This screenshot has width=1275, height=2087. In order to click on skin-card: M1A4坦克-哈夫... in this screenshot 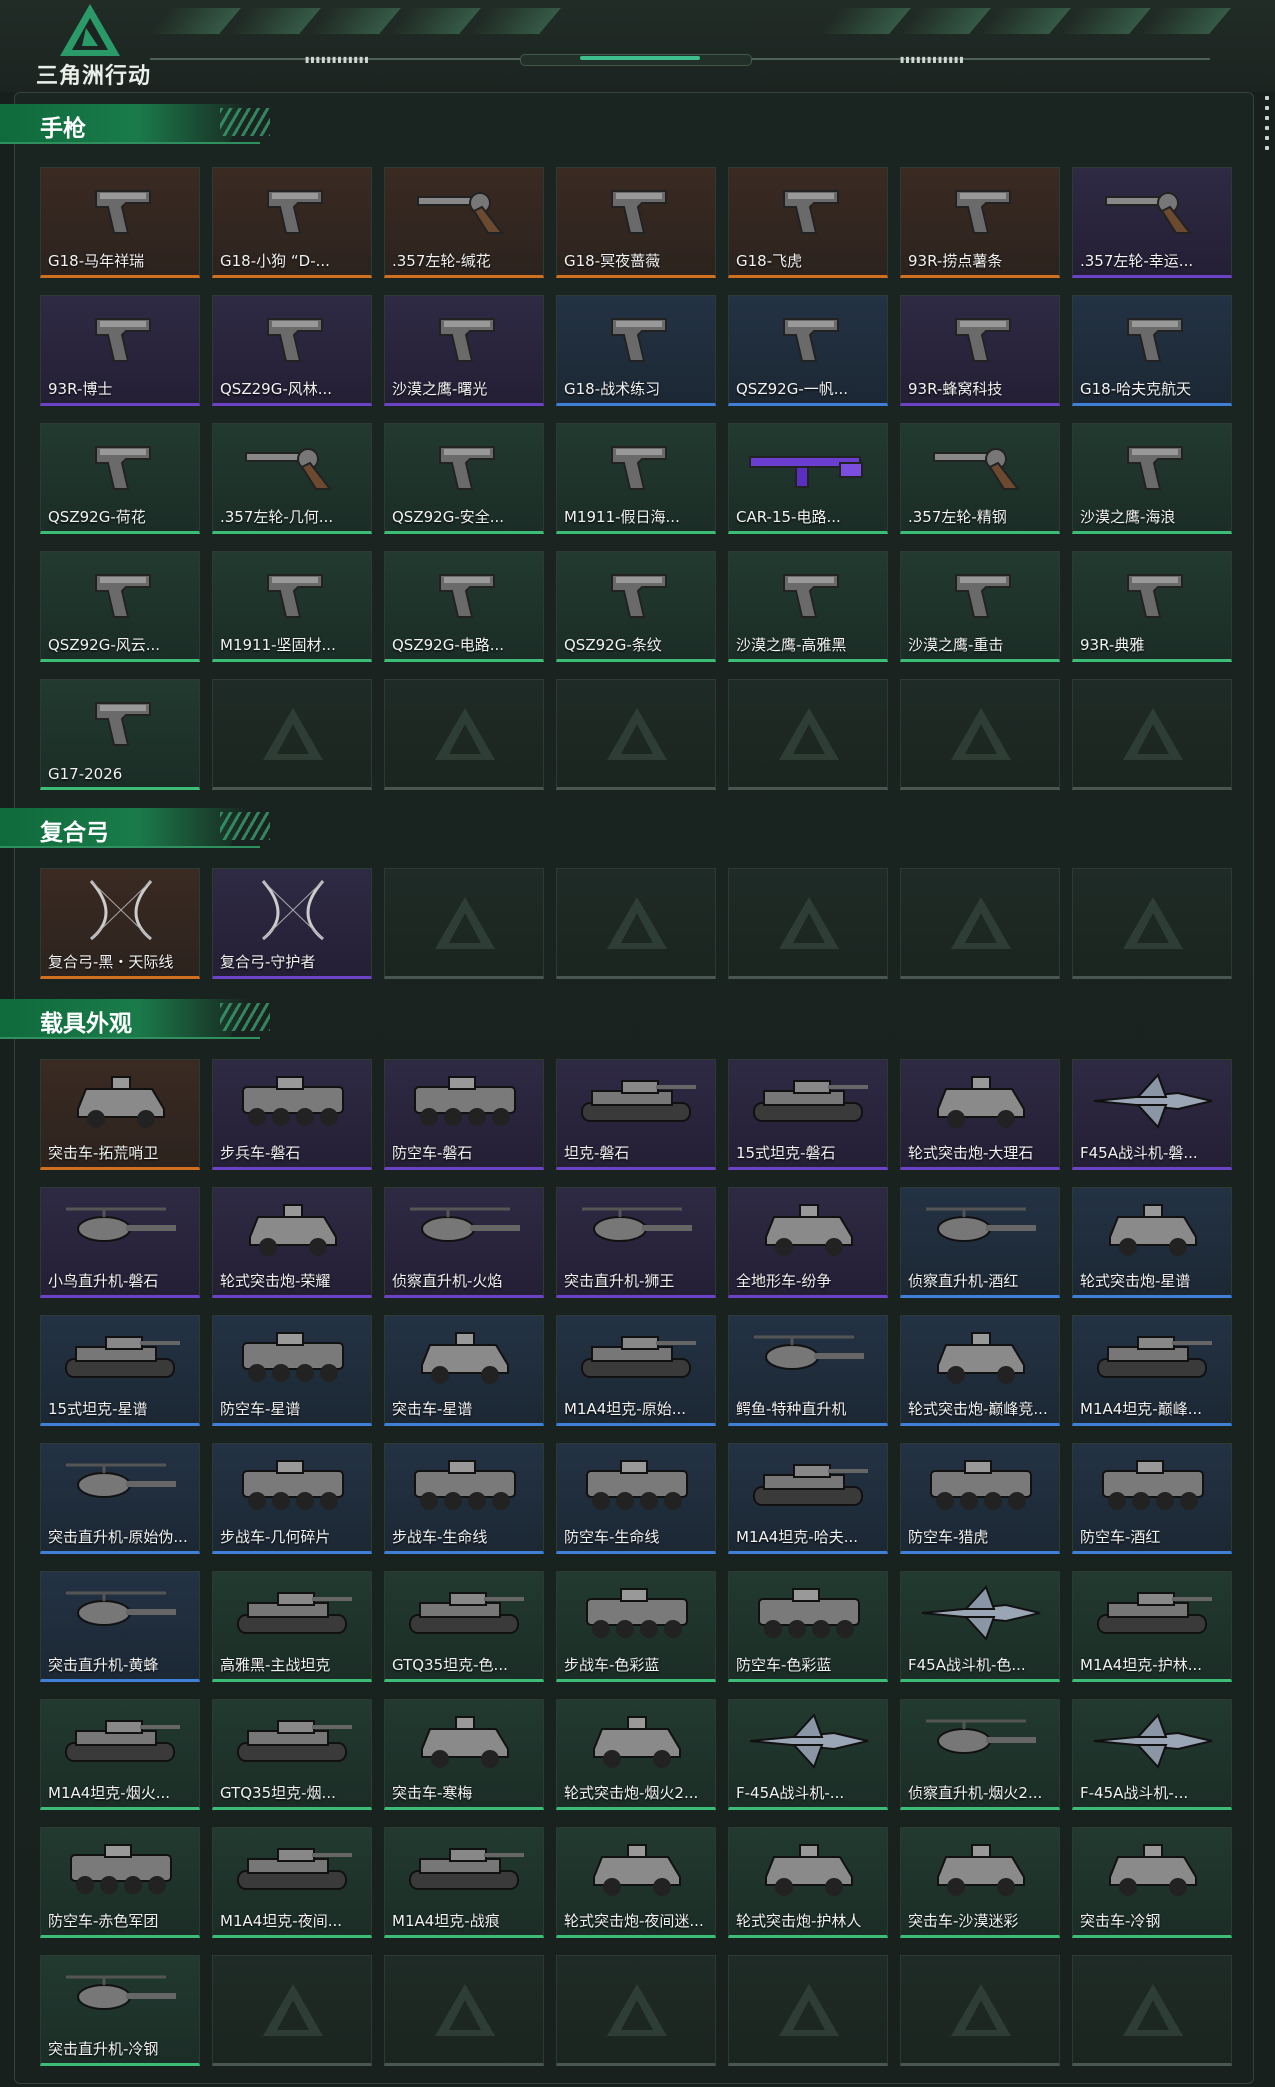, I will do `click(808, 1498)`.